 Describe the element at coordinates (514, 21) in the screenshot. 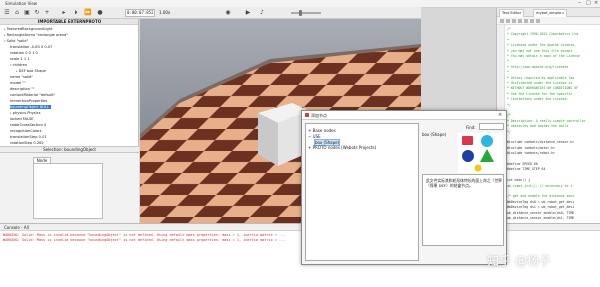

I see `save-file-icon` at that location.